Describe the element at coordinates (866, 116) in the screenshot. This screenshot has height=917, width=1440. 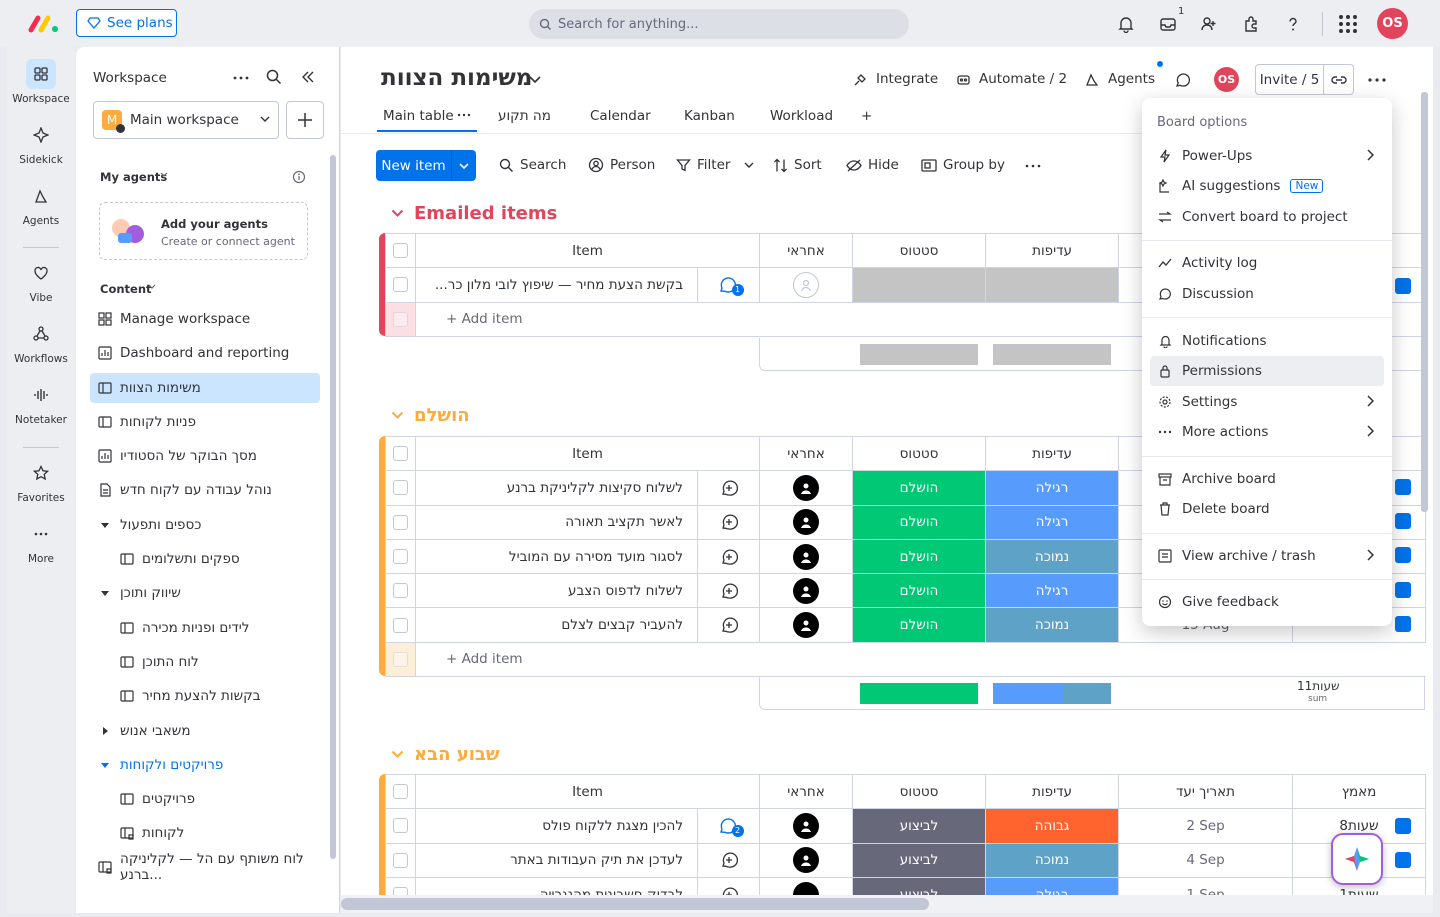
I see `add-view-button: +` at that location.